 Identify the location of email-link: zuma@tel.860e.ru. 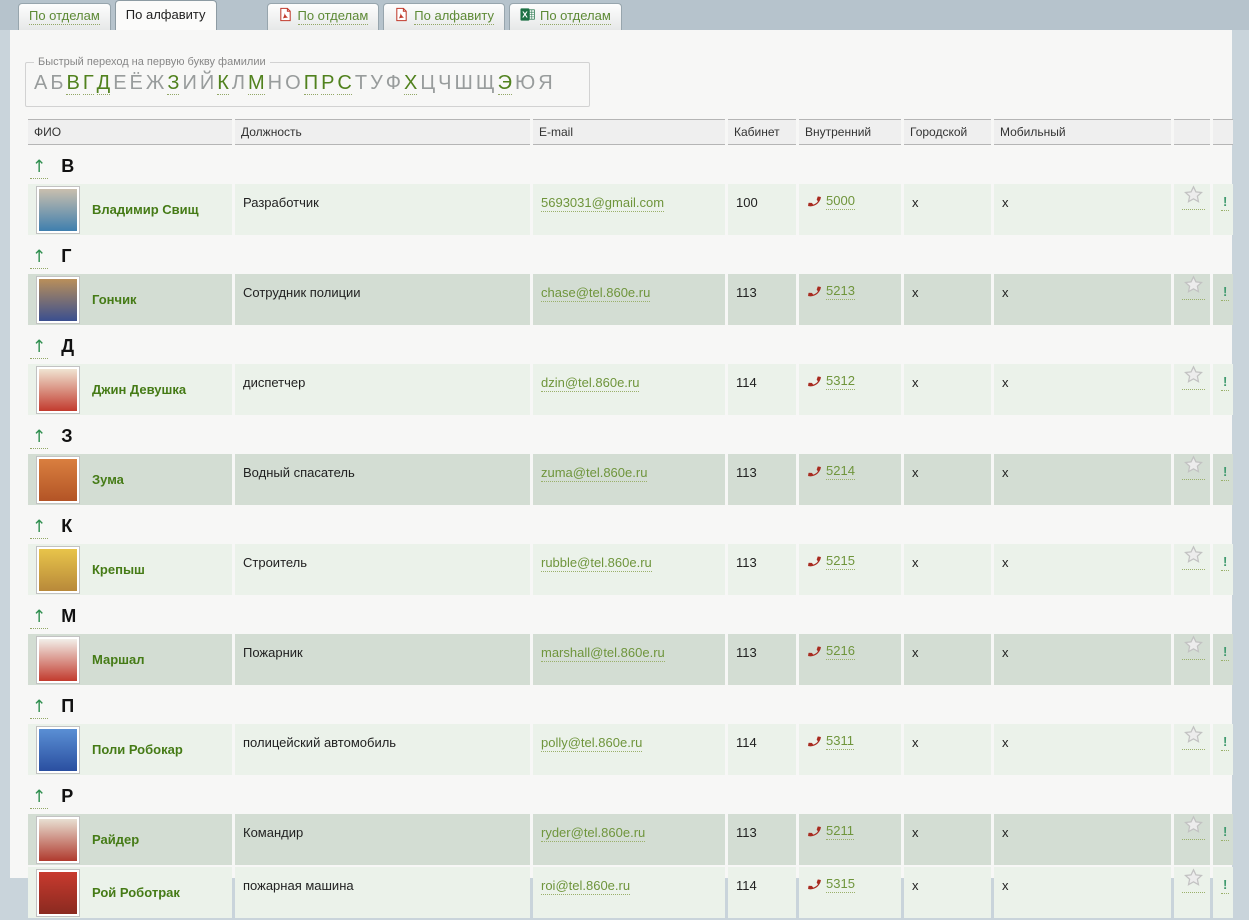
(594, 473).